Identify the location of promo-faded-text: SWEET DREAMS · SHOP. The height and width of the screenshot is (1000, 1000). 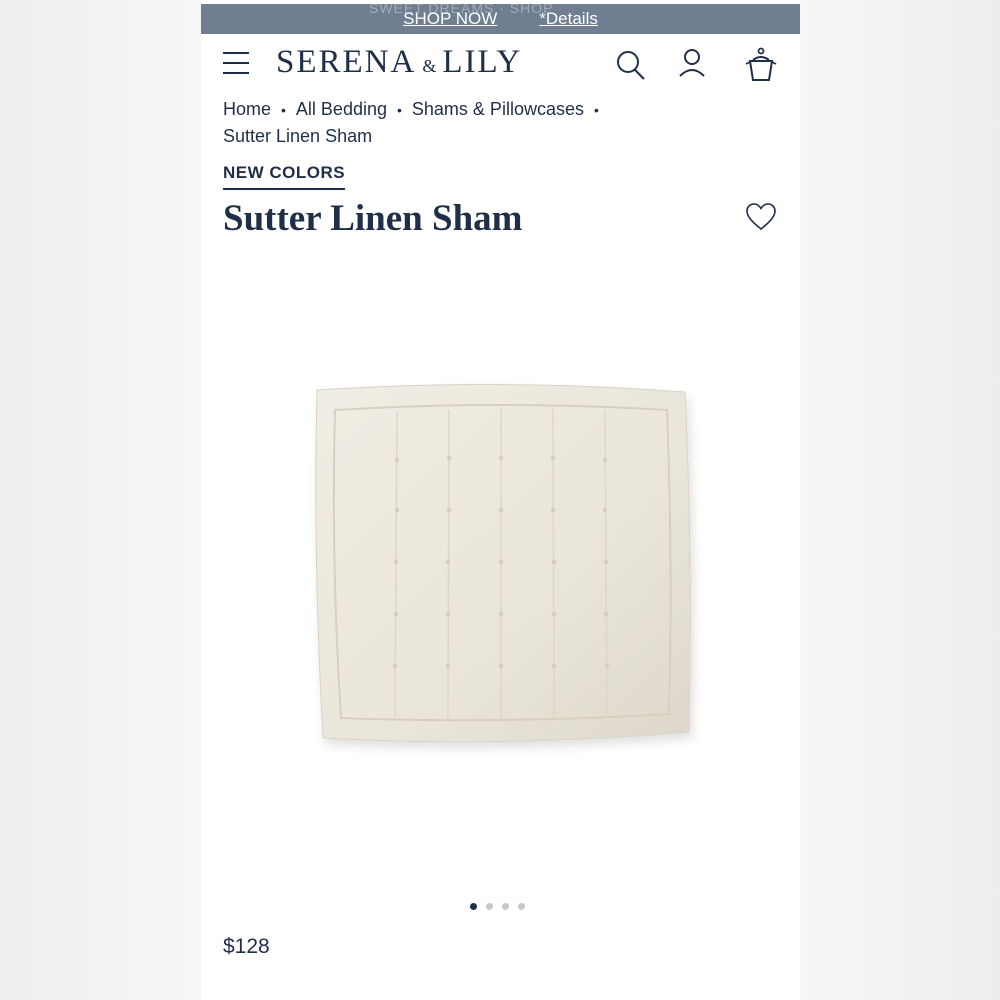
(461, 8).